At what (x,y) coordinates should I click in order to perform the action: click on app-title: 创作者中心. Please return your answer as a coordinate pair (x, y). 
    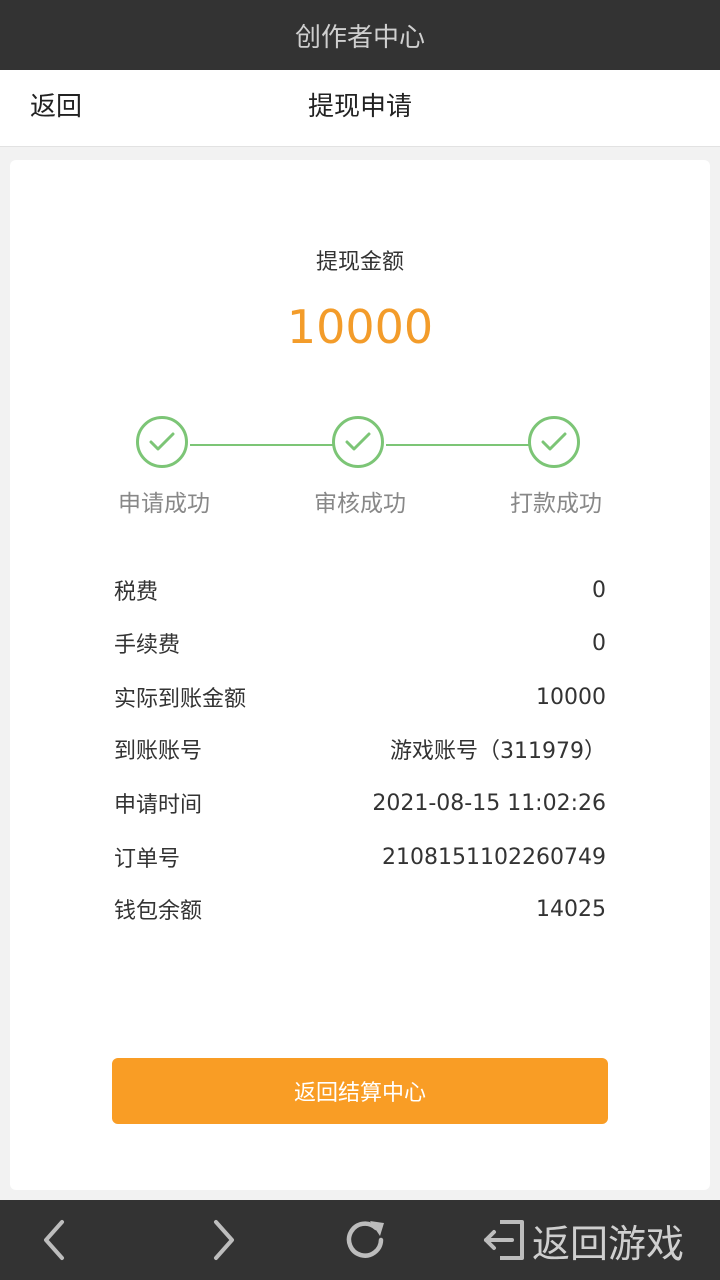
    Looking at the image, I should click on (359, 37).